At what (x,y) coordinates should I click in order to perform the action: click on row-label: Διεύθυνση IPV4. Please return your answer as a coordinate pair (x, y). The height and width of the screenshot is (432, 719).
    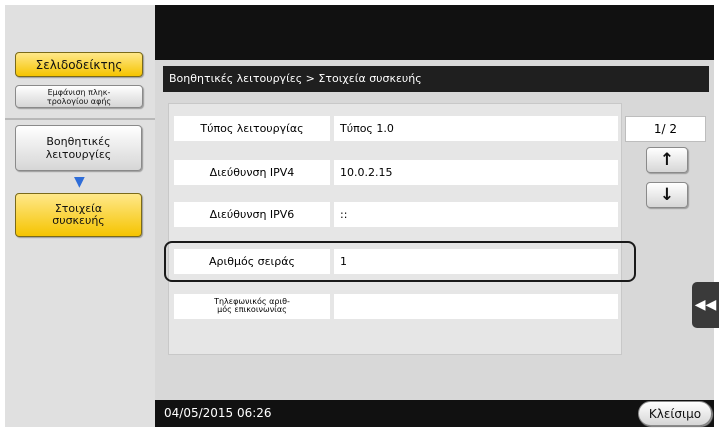
    Looking at the image, I should click on (252, 172).